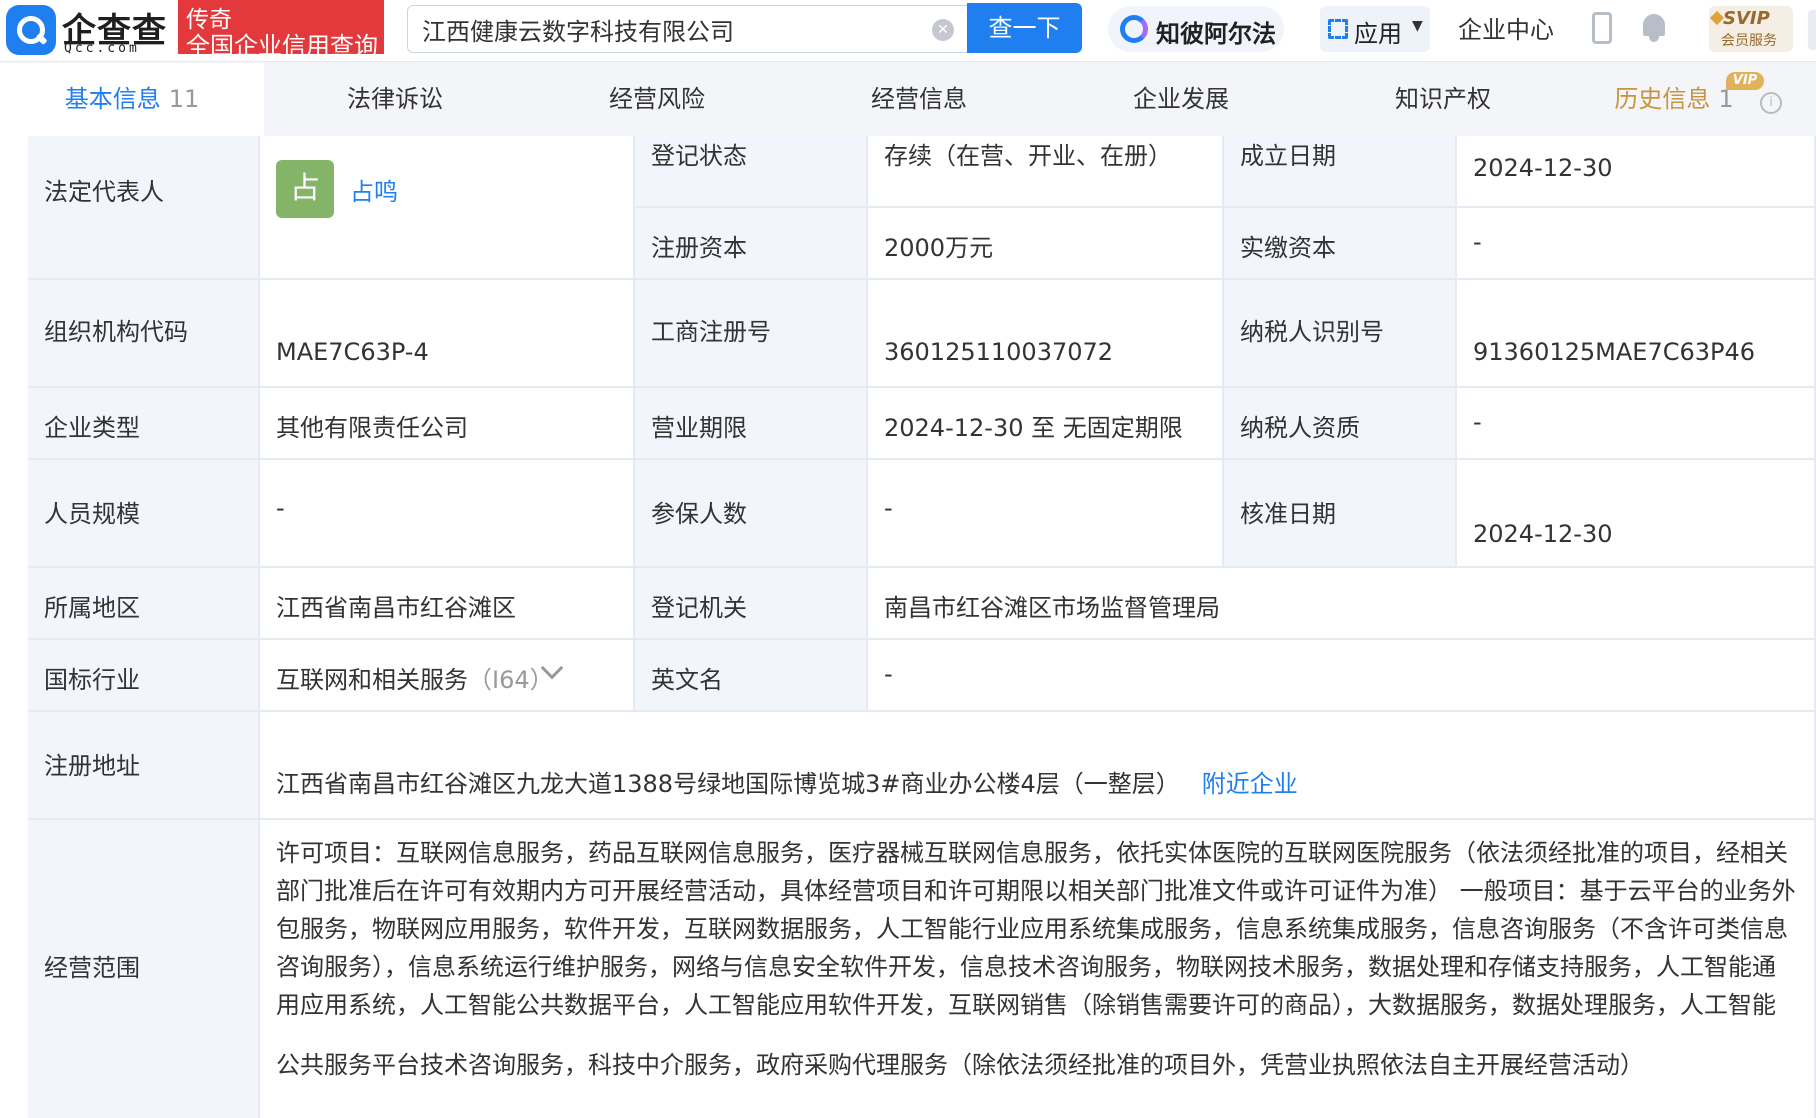  I want to click on label-cell: 注册资本, so click(751, 244).